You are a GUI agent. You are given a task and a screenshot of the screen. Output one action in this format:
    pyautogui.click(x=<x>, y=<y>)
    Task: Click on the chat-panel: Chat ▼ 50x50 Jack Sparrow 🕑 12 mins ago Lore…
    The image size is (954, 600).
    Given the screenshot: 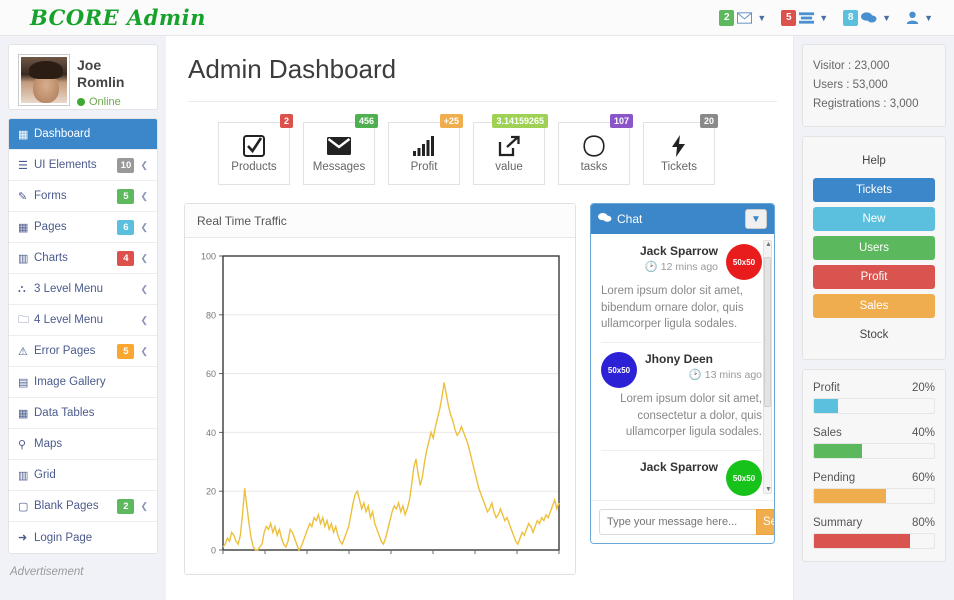 What is the action you would take?
    pyautogui.click(x=682, y=373)
    